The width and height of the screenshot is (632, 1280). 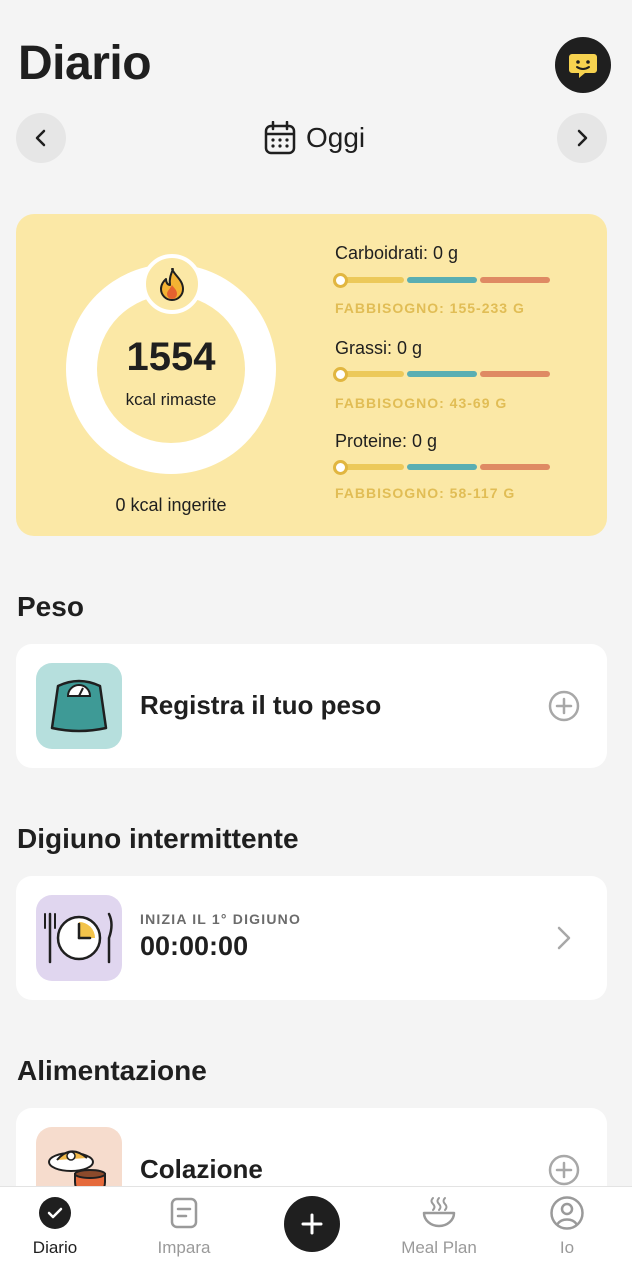 I want to click on plus-icon, so click(x=312, y=1224).